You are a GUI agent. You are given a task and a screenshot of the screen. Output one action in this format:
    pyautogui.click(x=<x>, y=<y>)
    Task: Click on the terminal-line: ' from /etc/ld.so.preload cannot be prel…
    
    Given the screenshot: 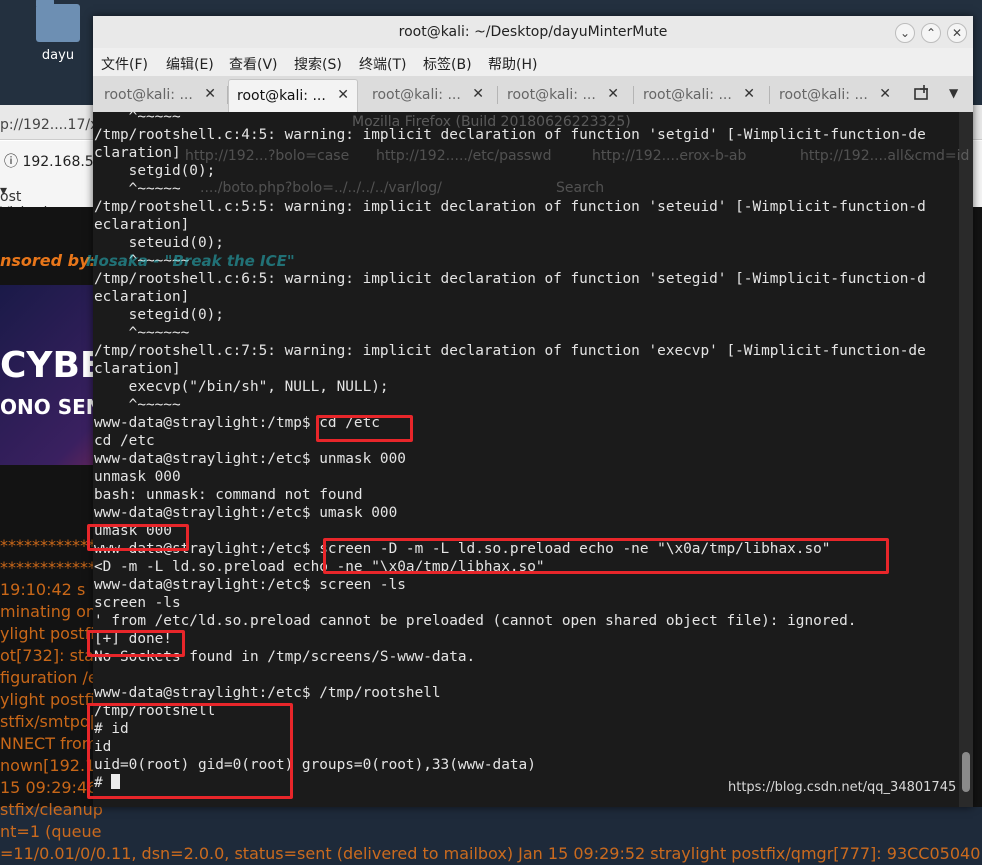 What is the action you would take?
    pyautogui.click(x=526, y=621)
    